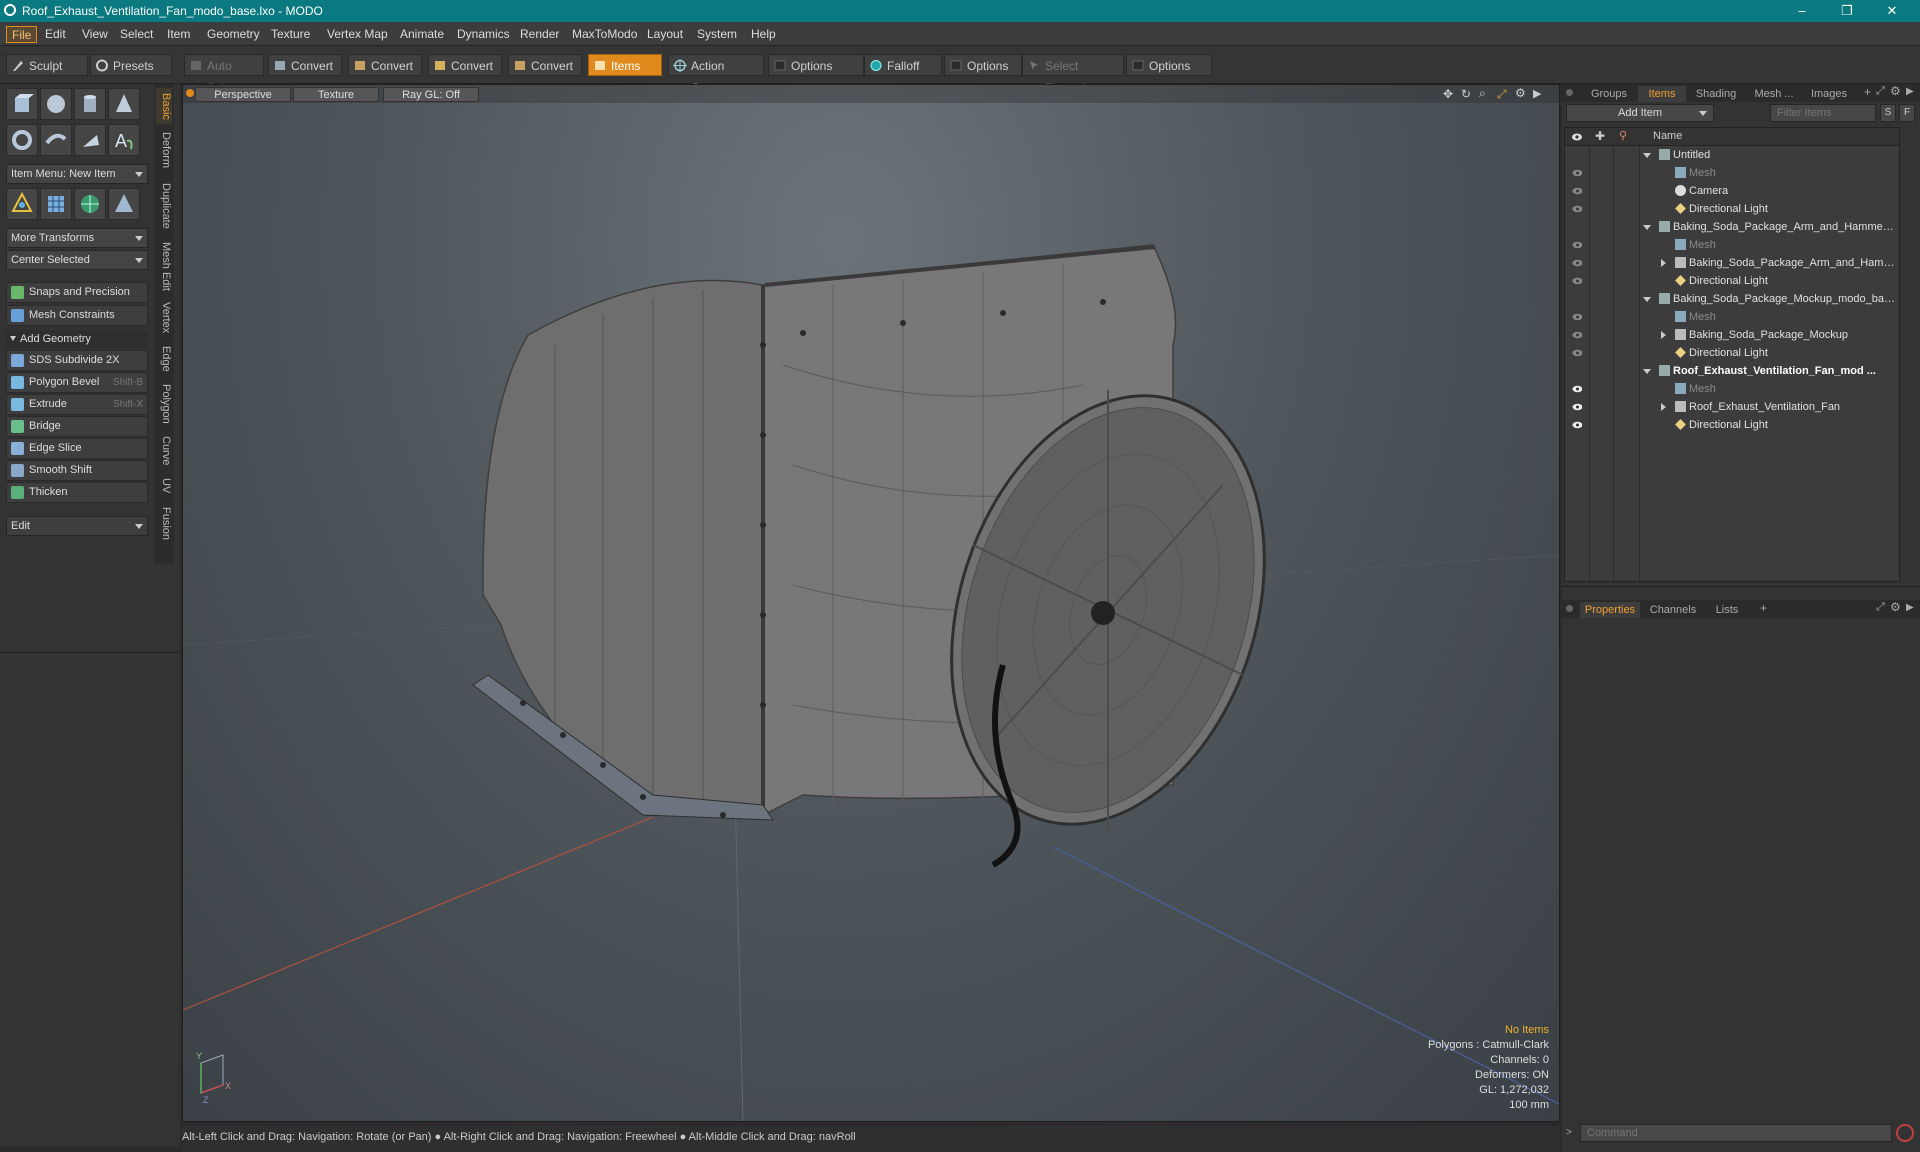 This screenshot has width=1920, height=1152. Describe the element at coordinates (305, 65) in the screenshot. I see `convert-button-1: Convert` at that location.